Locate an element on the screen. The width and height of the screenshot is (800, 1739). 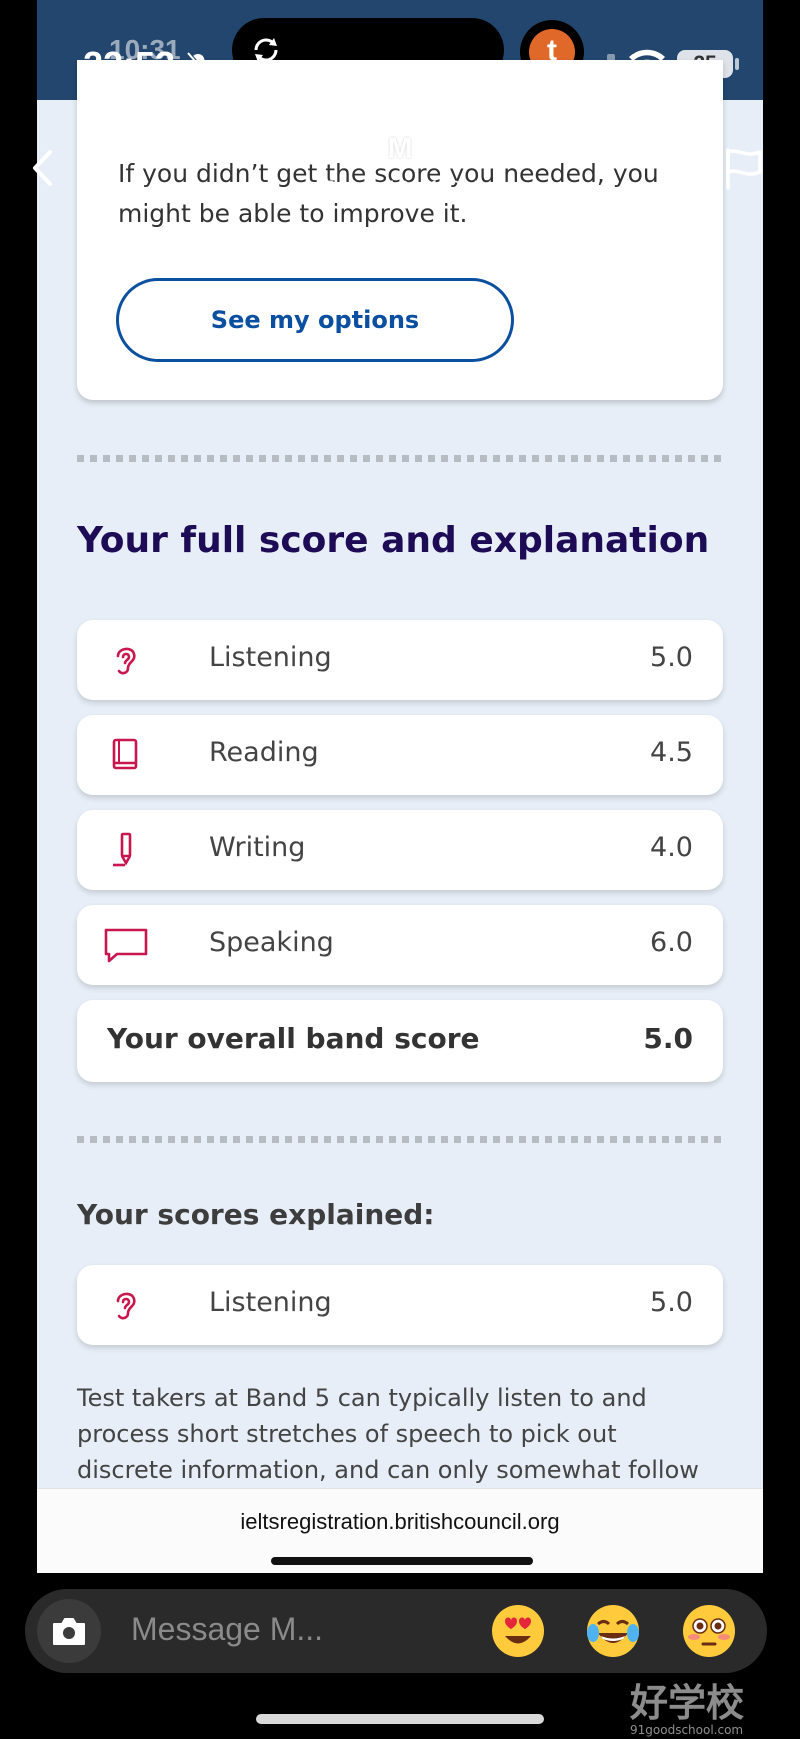
camera-icon is located at coordinates (69, 1631).